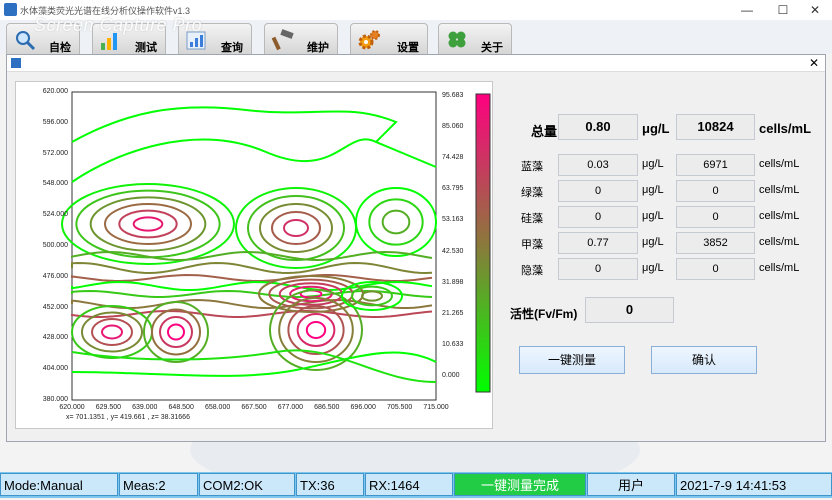 Image resolution: width=832 pixels, height=500 pixels. What do you see at coordinates (656, 128) in the screenshot?
I see `total-conc-unit: μg/L` at bounding box center [656, 128].